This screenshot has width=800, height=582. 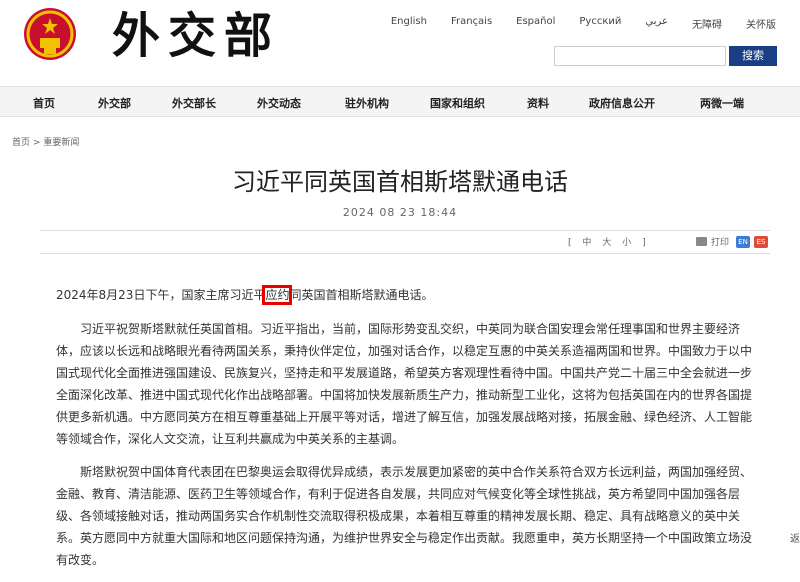 I want to click on nav-item-ministry: 外交部, so click(x=114, y=103).